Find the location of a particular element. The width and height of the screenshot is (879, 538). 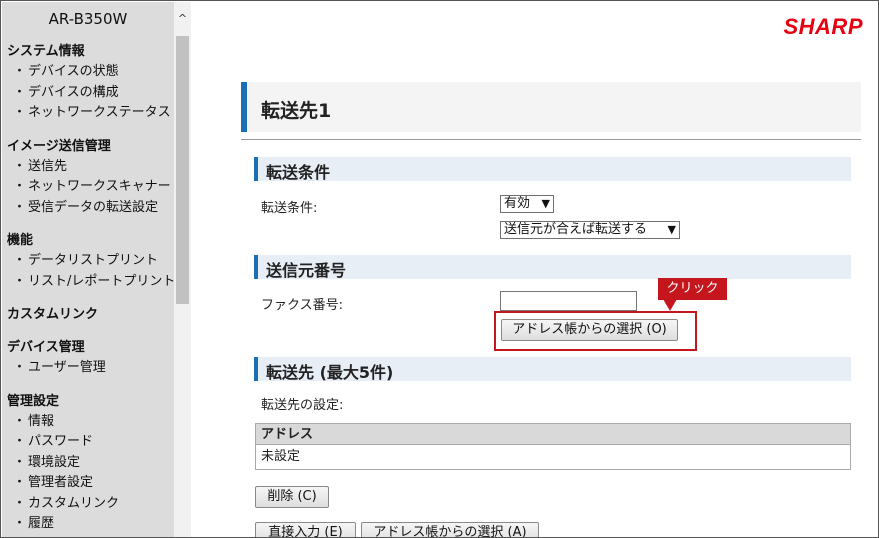

sidebar-category-functions: 機能 is located at coordinates (89, 241).